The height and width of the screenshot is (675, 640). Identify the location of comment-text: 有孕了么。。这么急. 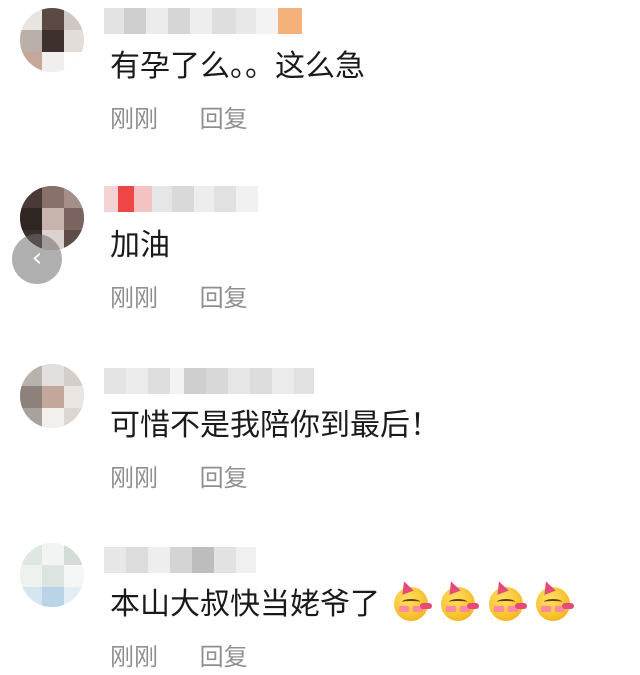
(237, 67).